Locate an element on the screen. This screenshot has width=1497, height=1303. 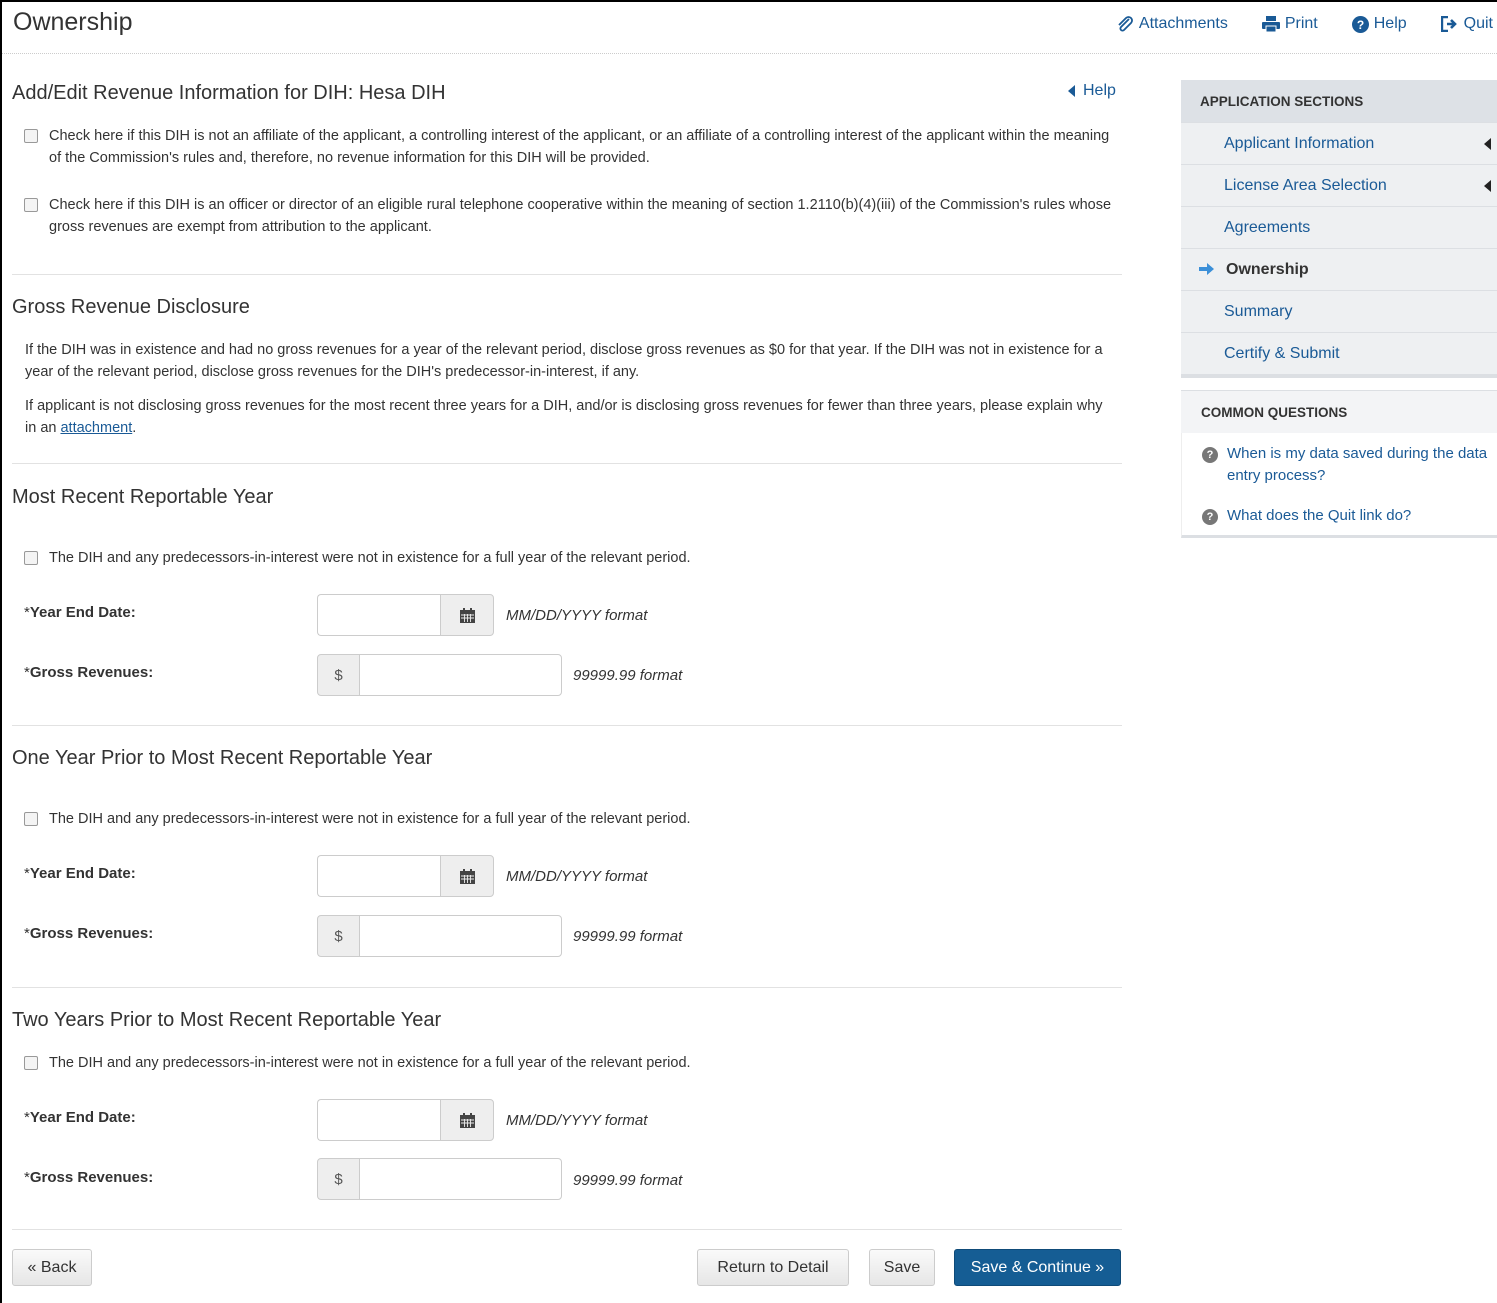
sign-out-icon is located at coordinates (1448, 24).